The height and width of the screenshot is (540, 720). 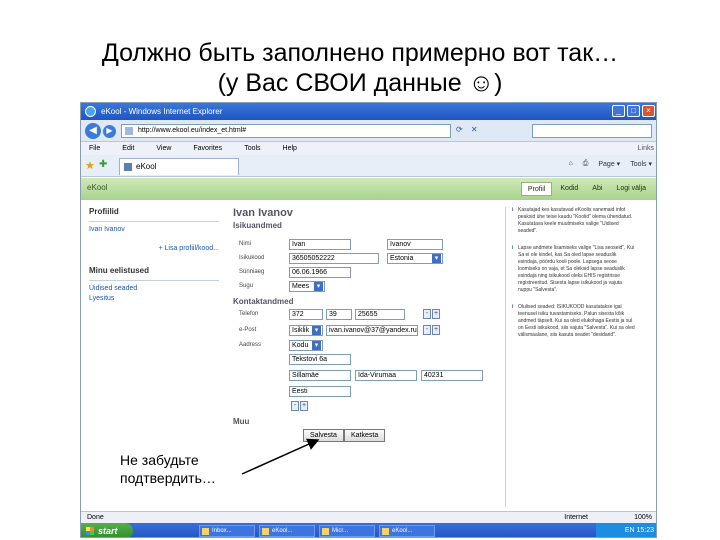 What do you see at coordinates (569, 189) in the screenshot?
I see `nav-kodid: Kodid` at bounding box center [569, 189].